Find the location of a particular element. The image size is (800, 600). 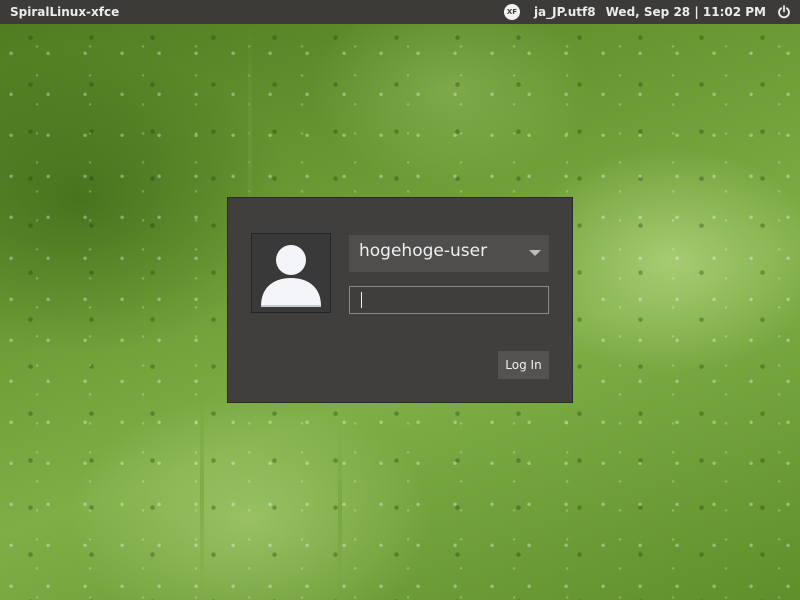

password-input is located at coordinates (449, 300).